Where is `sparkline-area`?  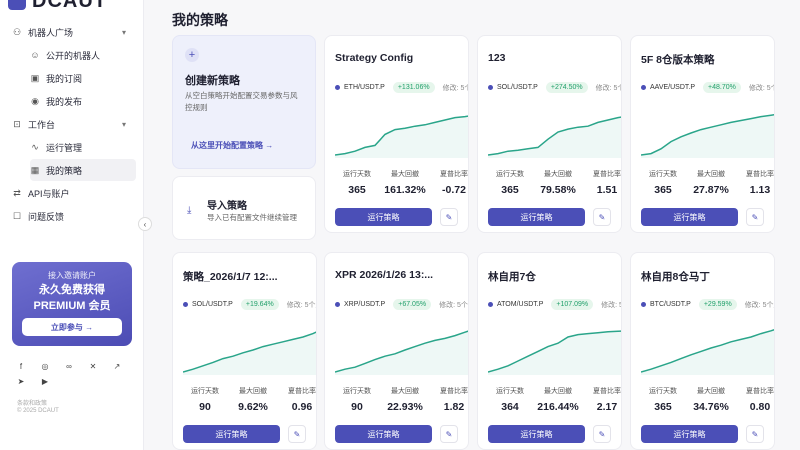
sparkline-area is located at coordinates (249, 353).